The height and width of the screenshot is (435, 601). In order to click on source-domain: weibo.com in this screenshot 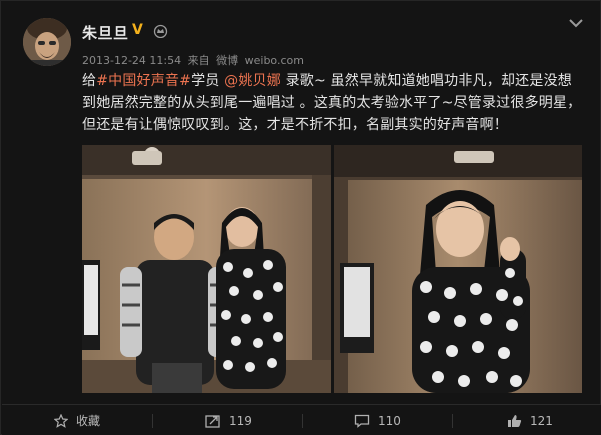, I will do `click(274, 60)`.